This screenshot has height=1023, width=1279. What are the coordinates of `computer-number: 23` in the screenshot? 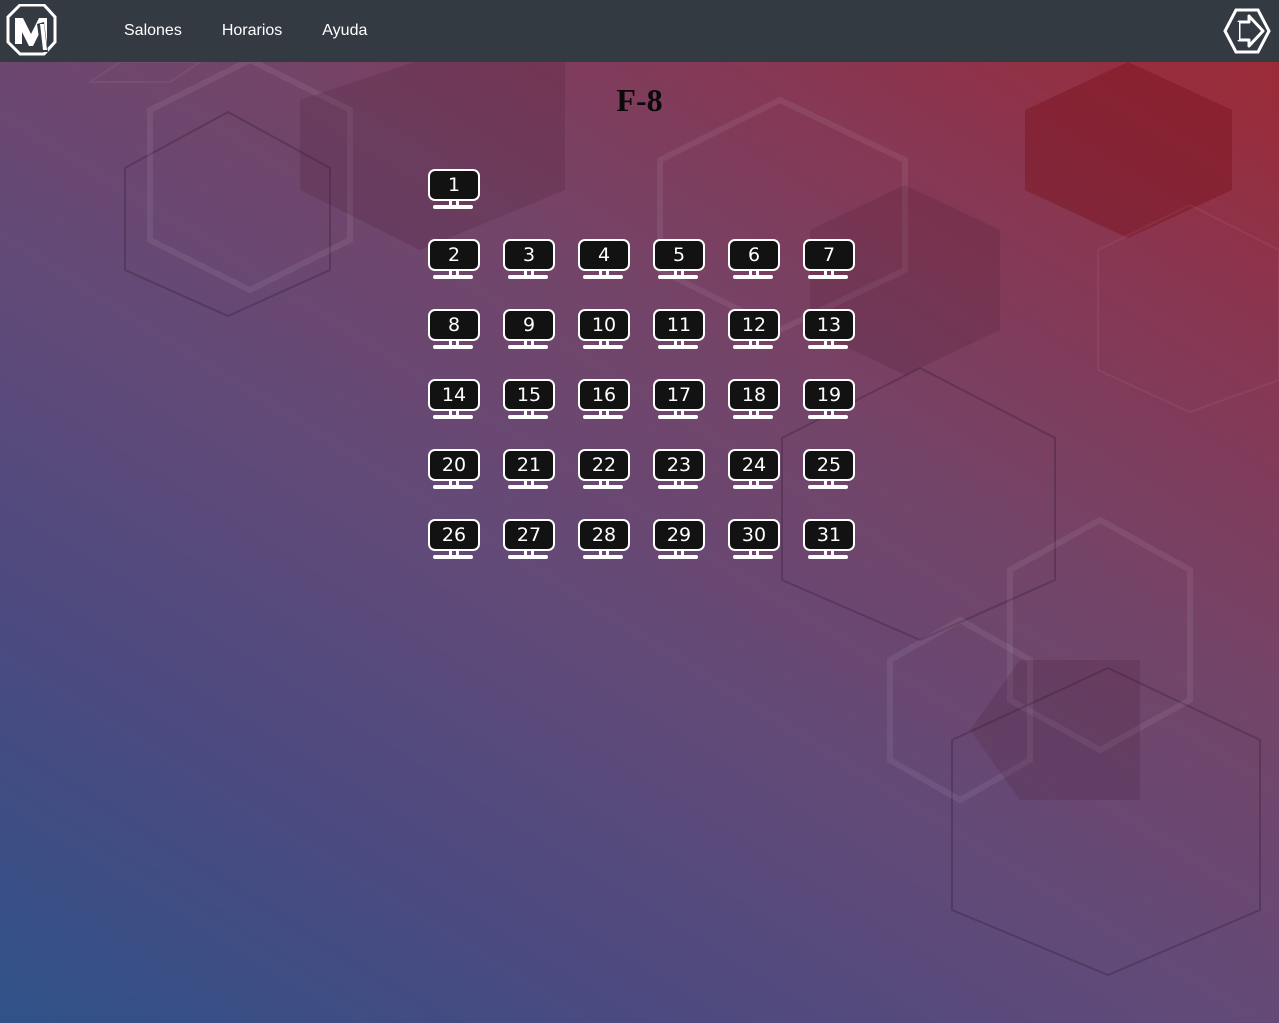 It's located at (679, 465).